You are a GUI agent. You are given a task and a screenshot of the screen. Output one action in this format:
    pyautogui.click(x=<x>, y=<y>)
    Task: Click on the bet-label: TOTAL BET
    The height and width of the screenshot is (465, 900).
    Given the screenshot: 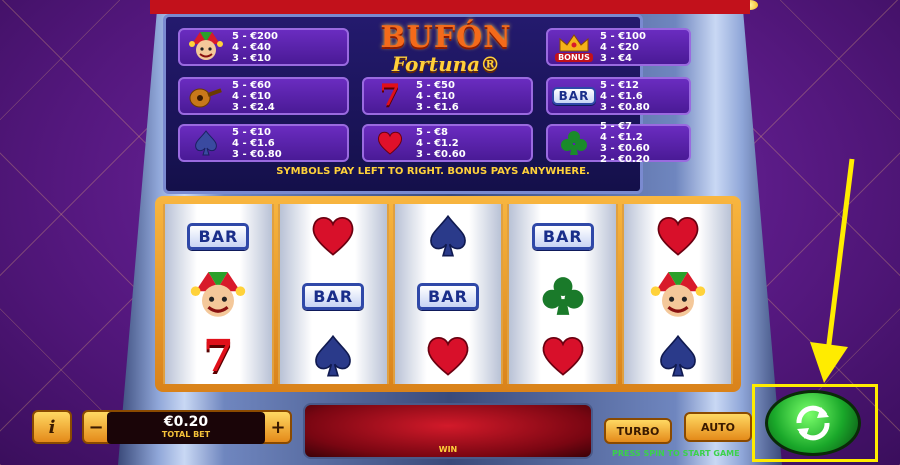 What is the action you would take?
    pyautogui.click(x=186, y=434)
    